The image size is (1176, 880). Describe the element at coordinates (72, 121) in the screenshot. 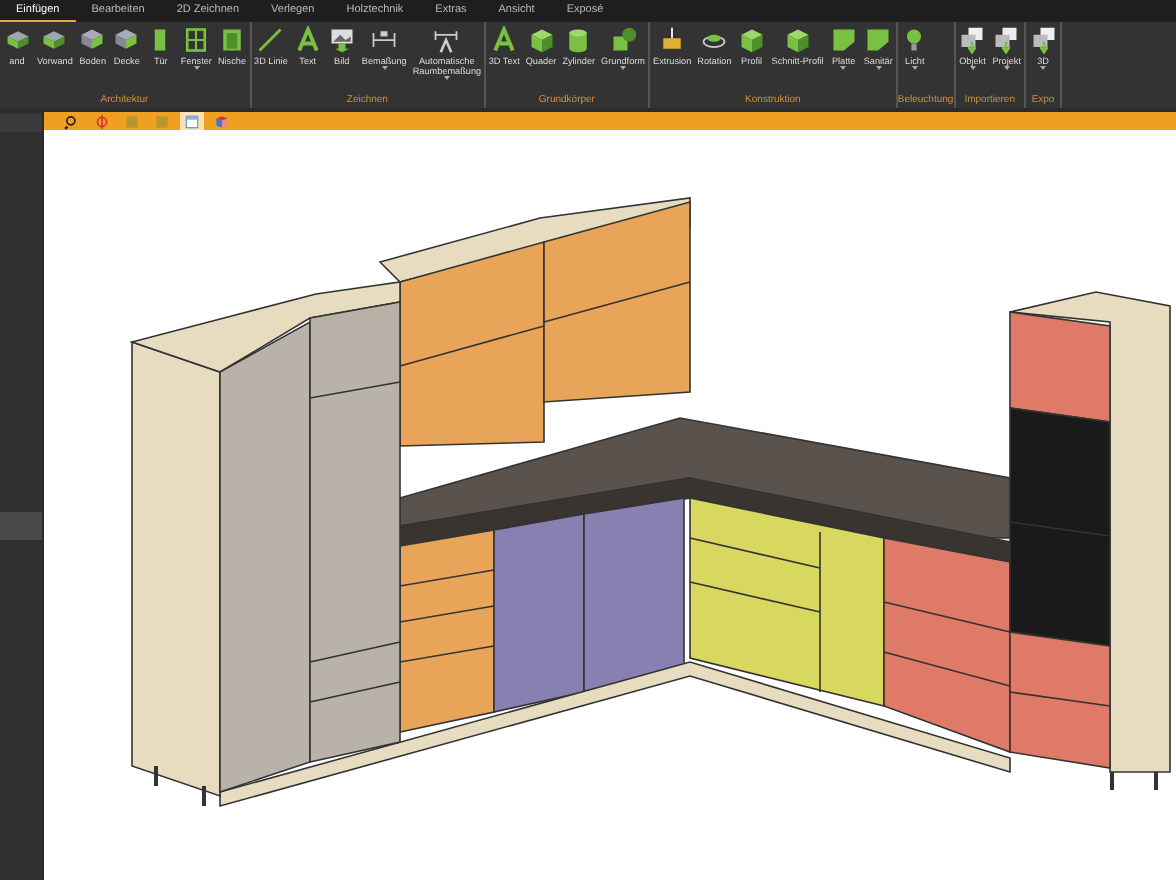

I see `zoom-icon` at that location.